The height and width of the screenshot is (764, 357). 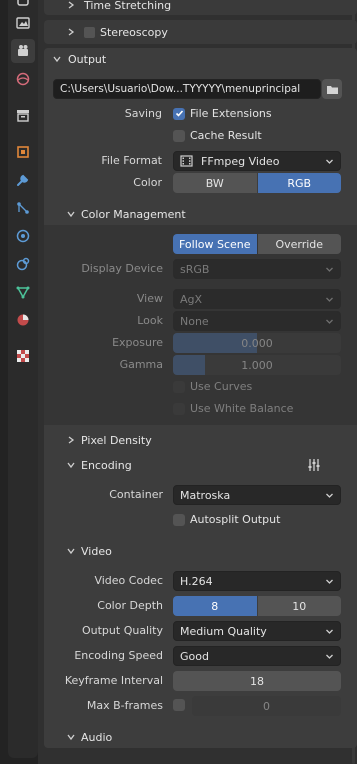 I want to click on exposure-slider: 0.000, so click(x=257, y=343).